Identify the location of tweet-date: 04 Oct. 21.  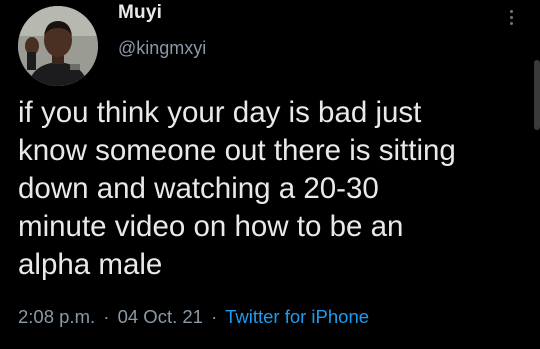
(160, 316).